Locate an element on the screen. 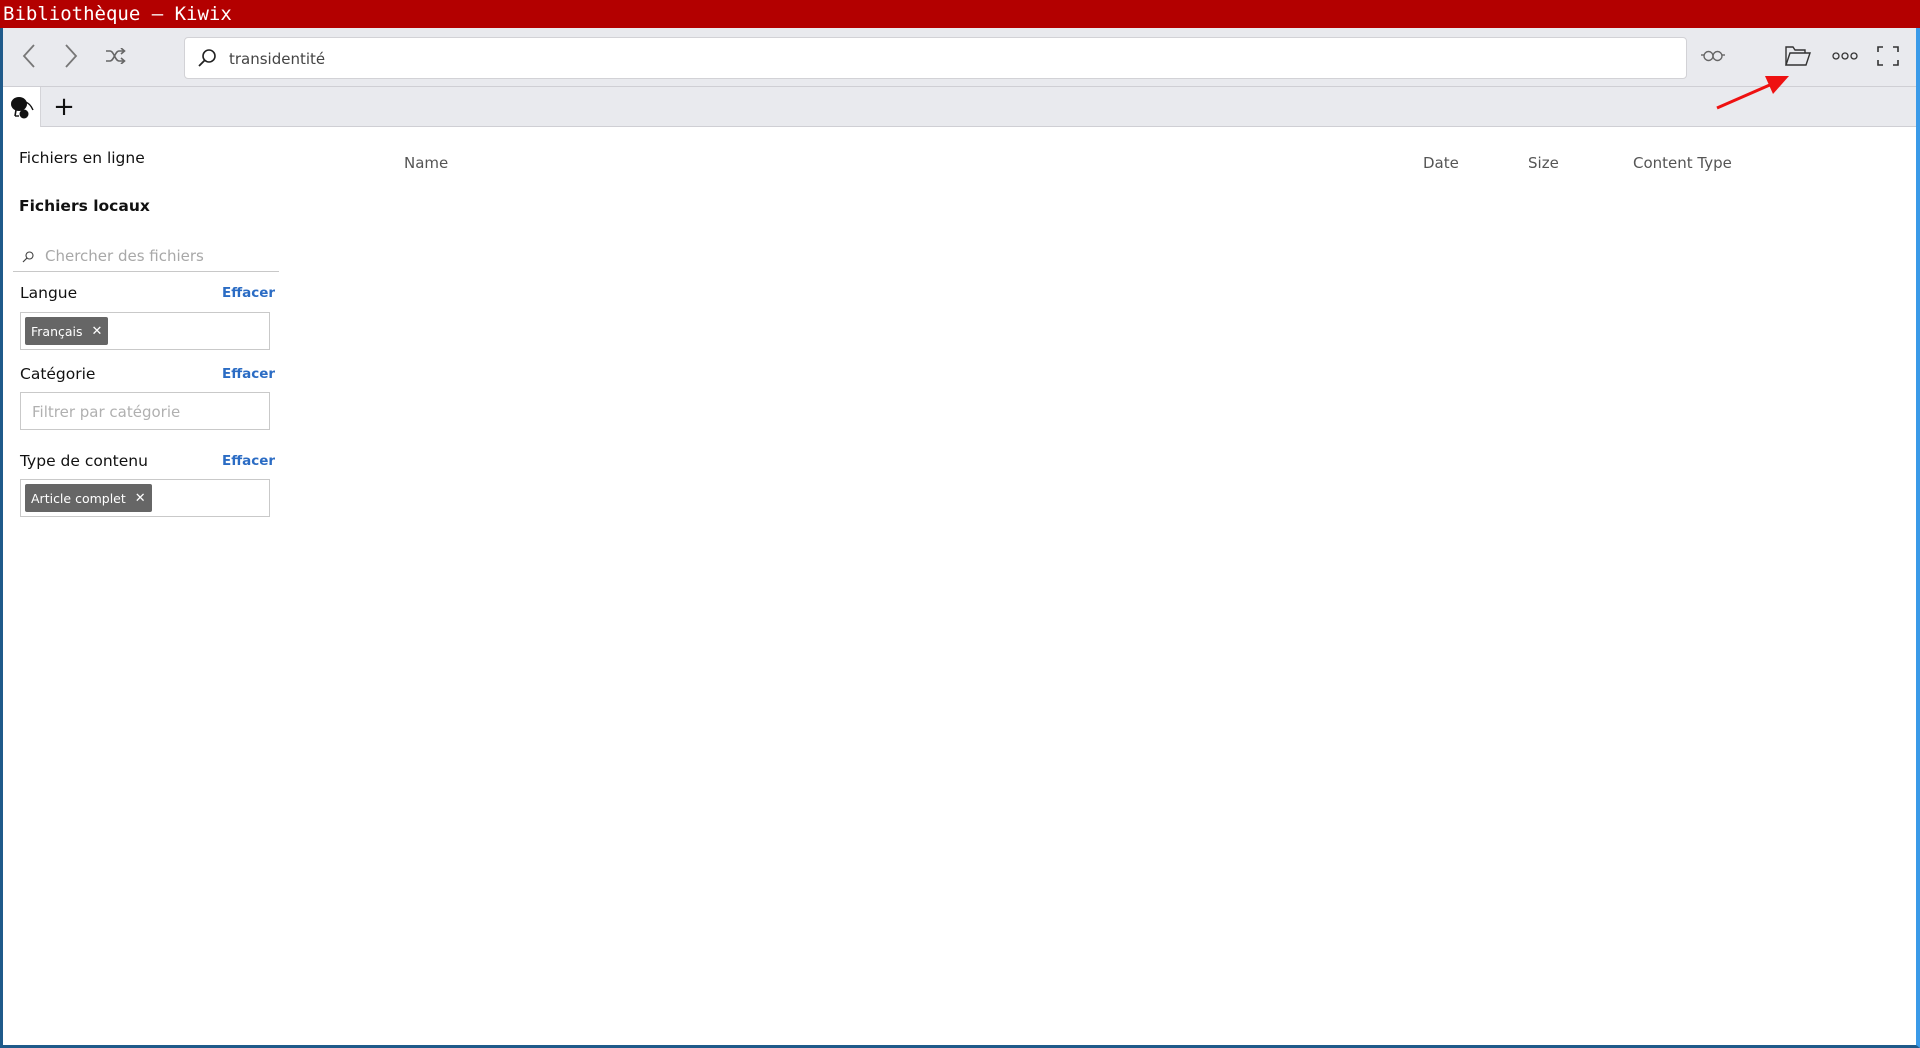 The image size is (1920, 1048). search-bar is located at coordinates (935, 58).